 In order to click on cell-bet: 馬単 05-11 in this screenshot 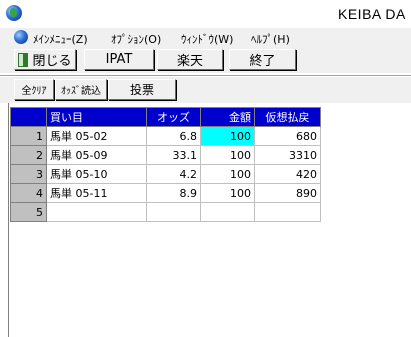, I will do `click(96, 193)`.